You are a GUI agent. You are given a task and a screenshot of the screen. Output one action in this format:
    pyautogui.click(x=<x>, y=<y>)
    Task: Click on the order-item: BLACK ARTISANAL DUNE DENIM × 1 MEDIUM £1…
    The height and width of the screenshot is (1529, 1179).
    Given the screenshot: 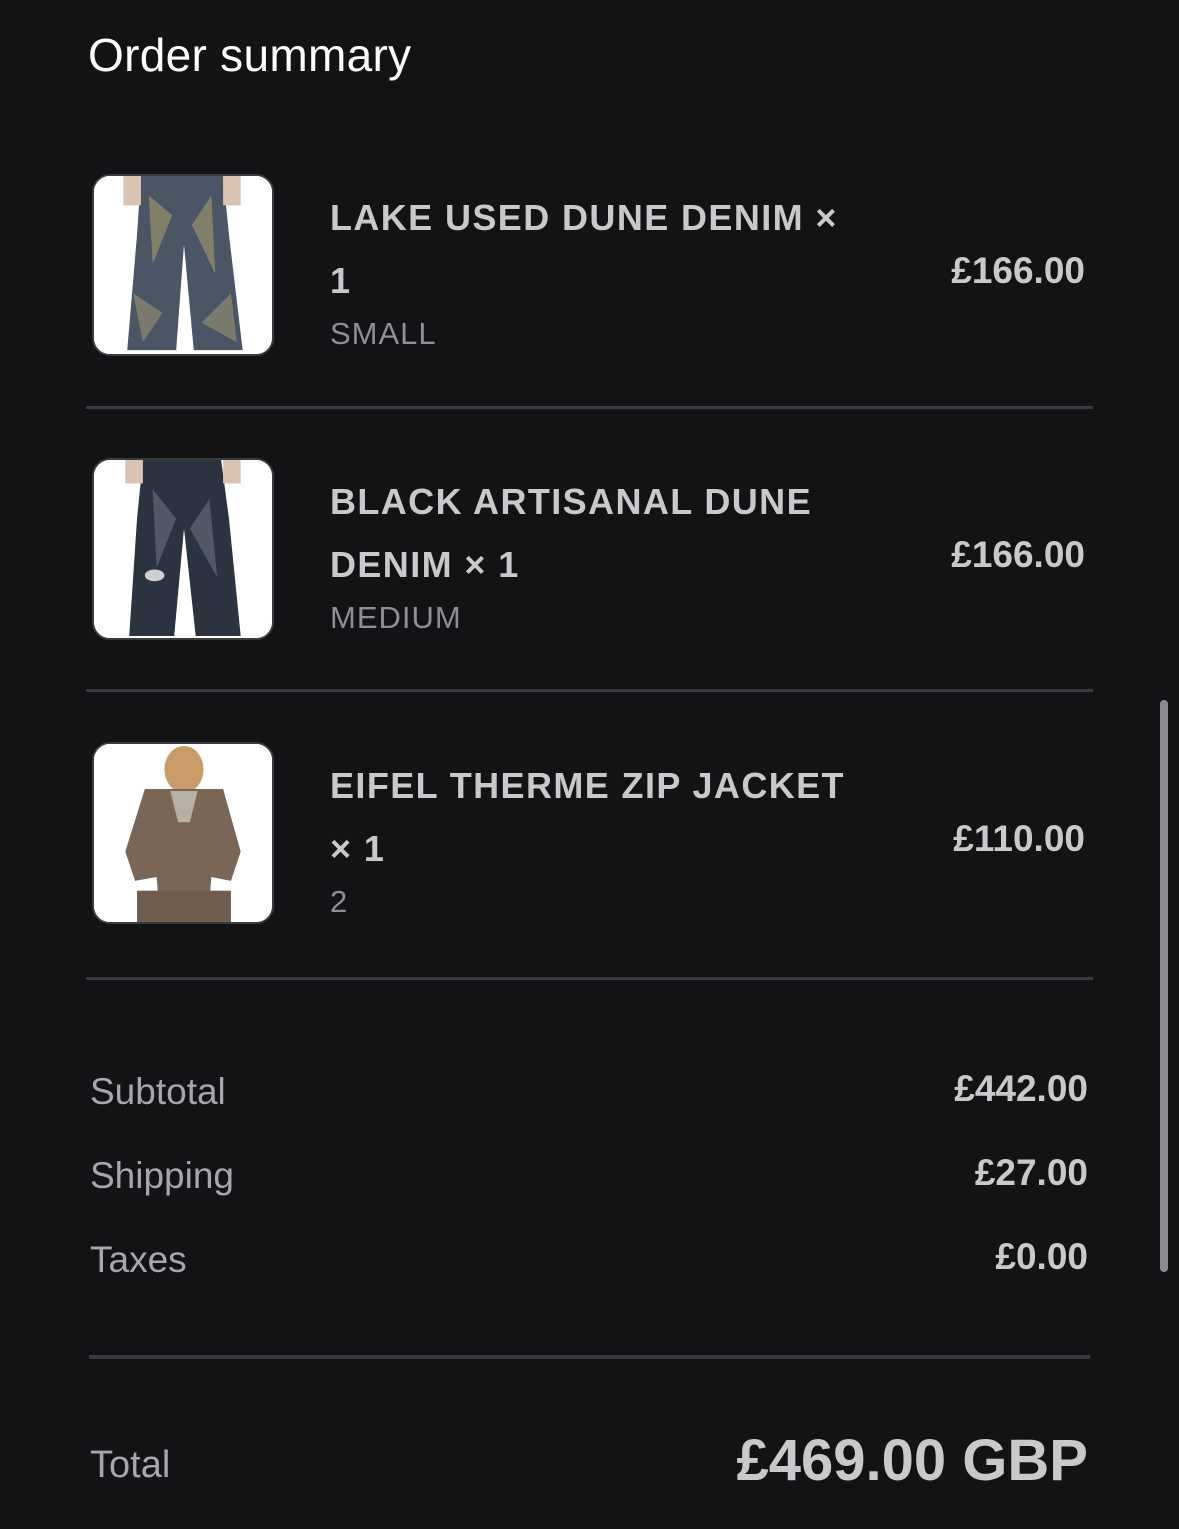 What is the action you would take?
    pyautogui.click(x=589, y=574)
    